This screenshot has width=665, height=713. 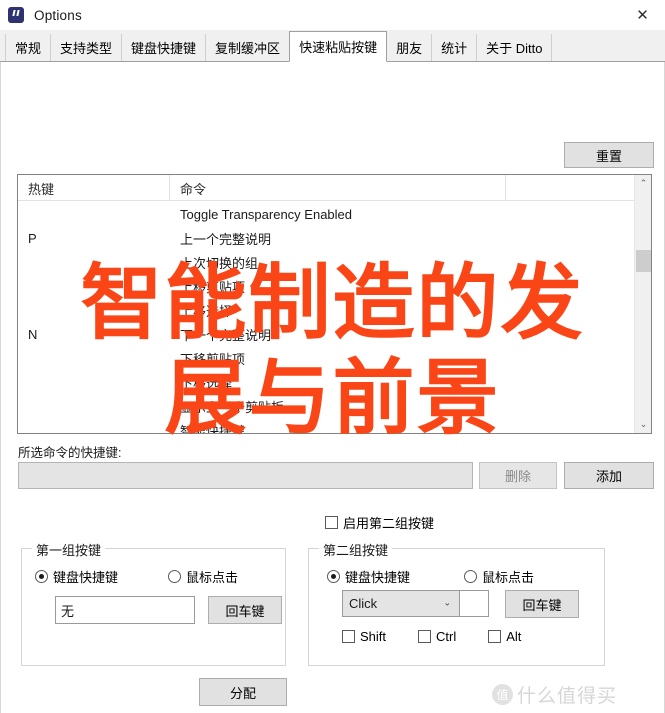 I want to click on mouse-action-select: Click ⌄, so click(x=401, y=603).